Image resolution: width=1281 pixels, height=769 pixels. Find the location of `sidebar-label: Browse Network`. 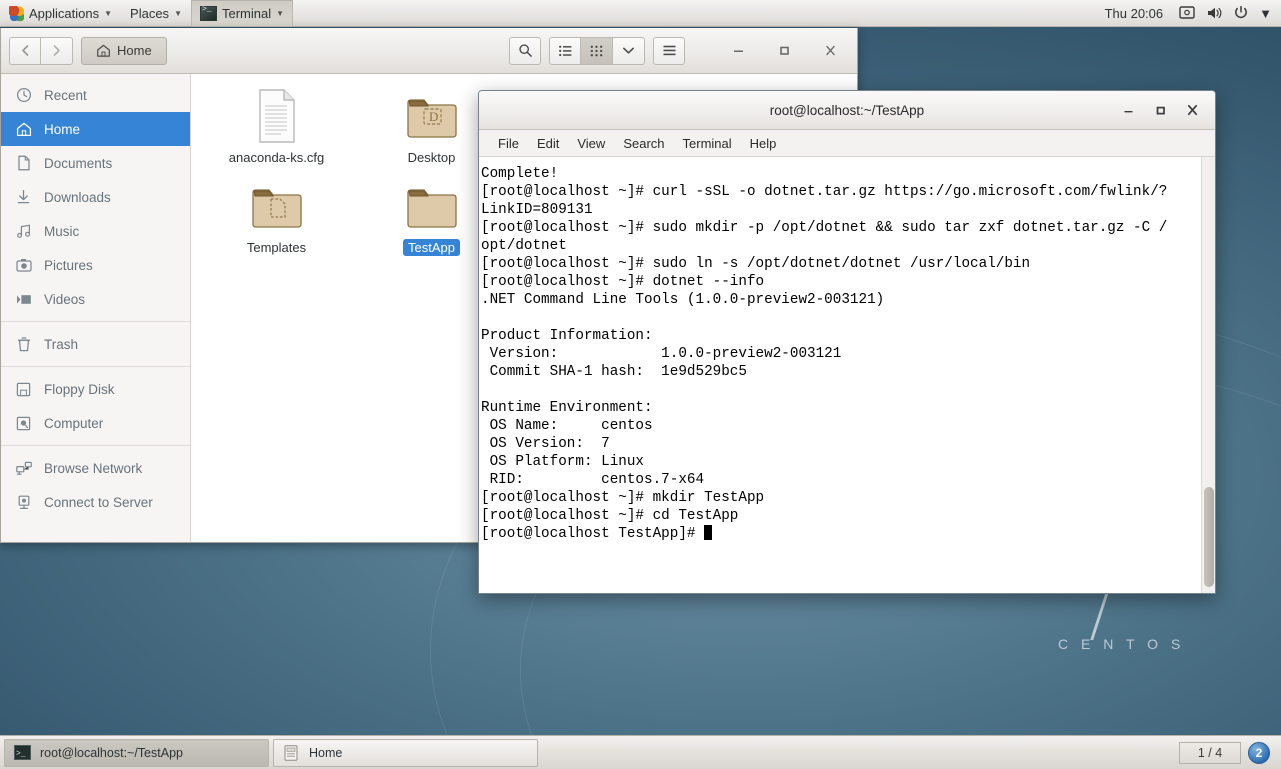

sidebar-label: Browse Network is located at coordinates (93, 468).